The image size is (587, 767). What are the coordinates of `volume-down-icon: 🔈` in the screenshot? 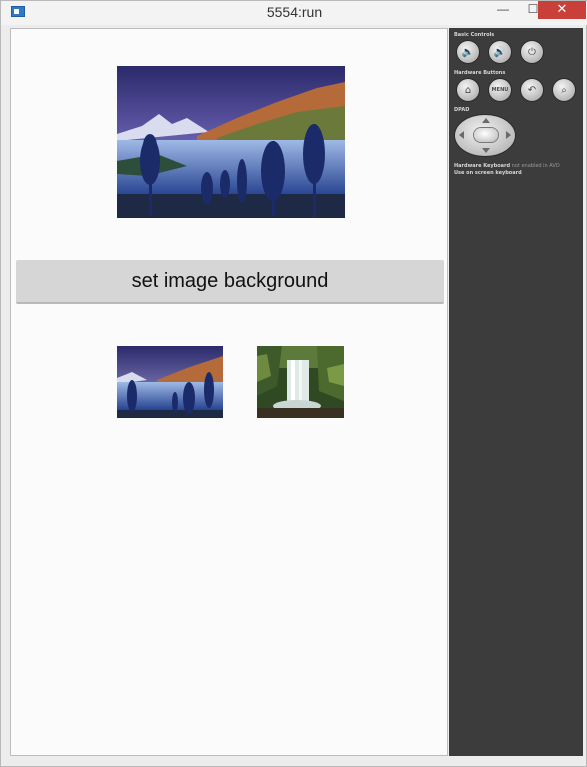 It's located at (468, 52).